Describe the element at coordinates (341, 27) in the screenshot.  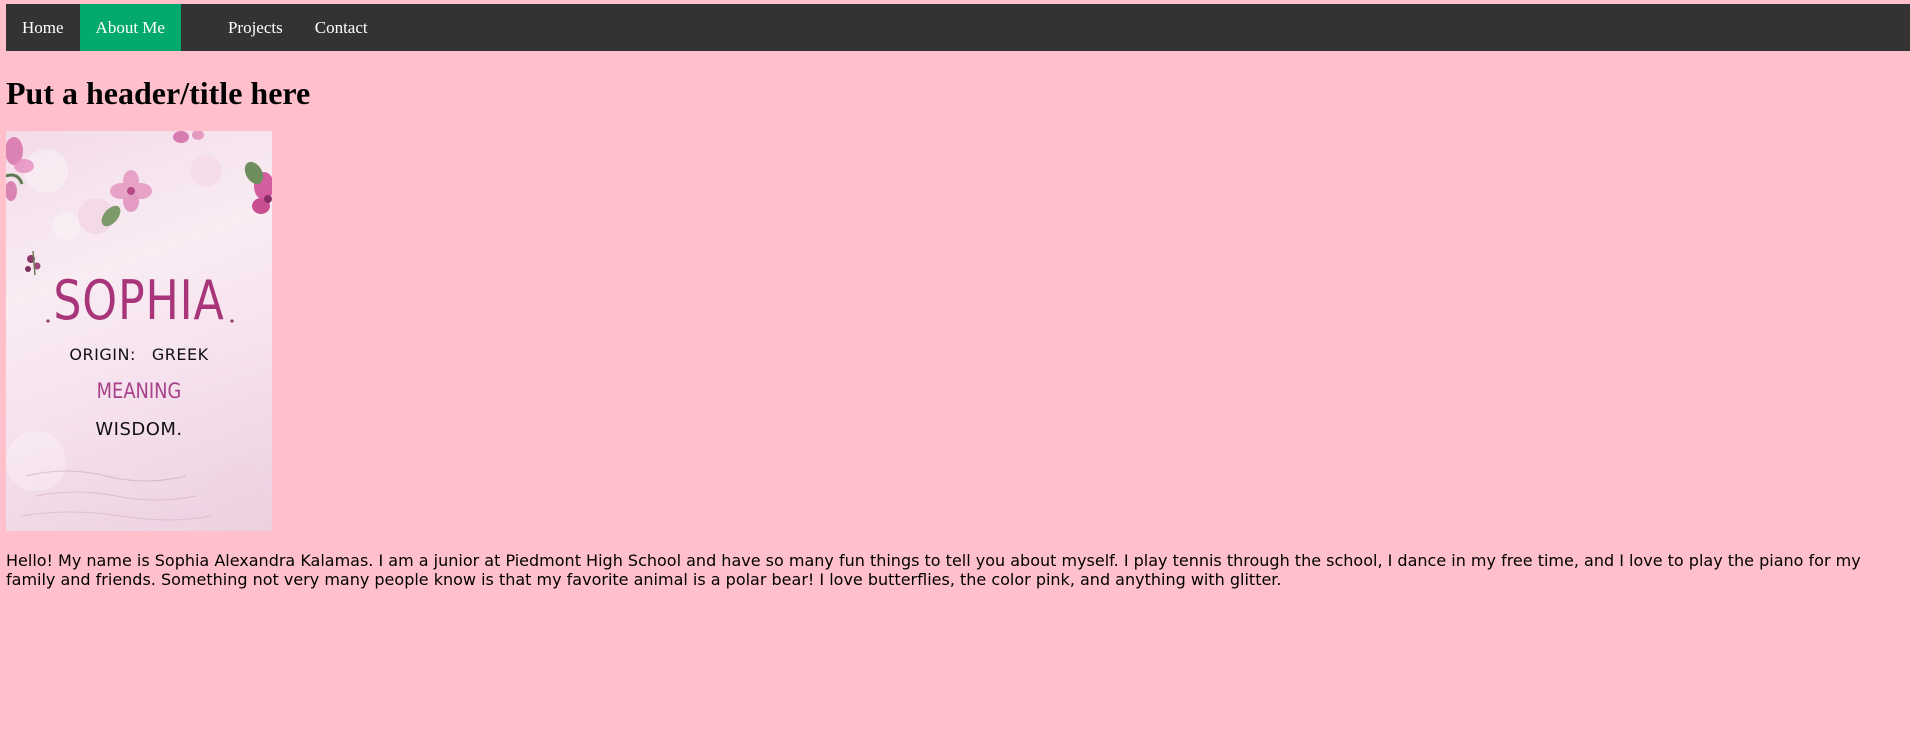
I see `nav-link-contact: Contact` at that location.